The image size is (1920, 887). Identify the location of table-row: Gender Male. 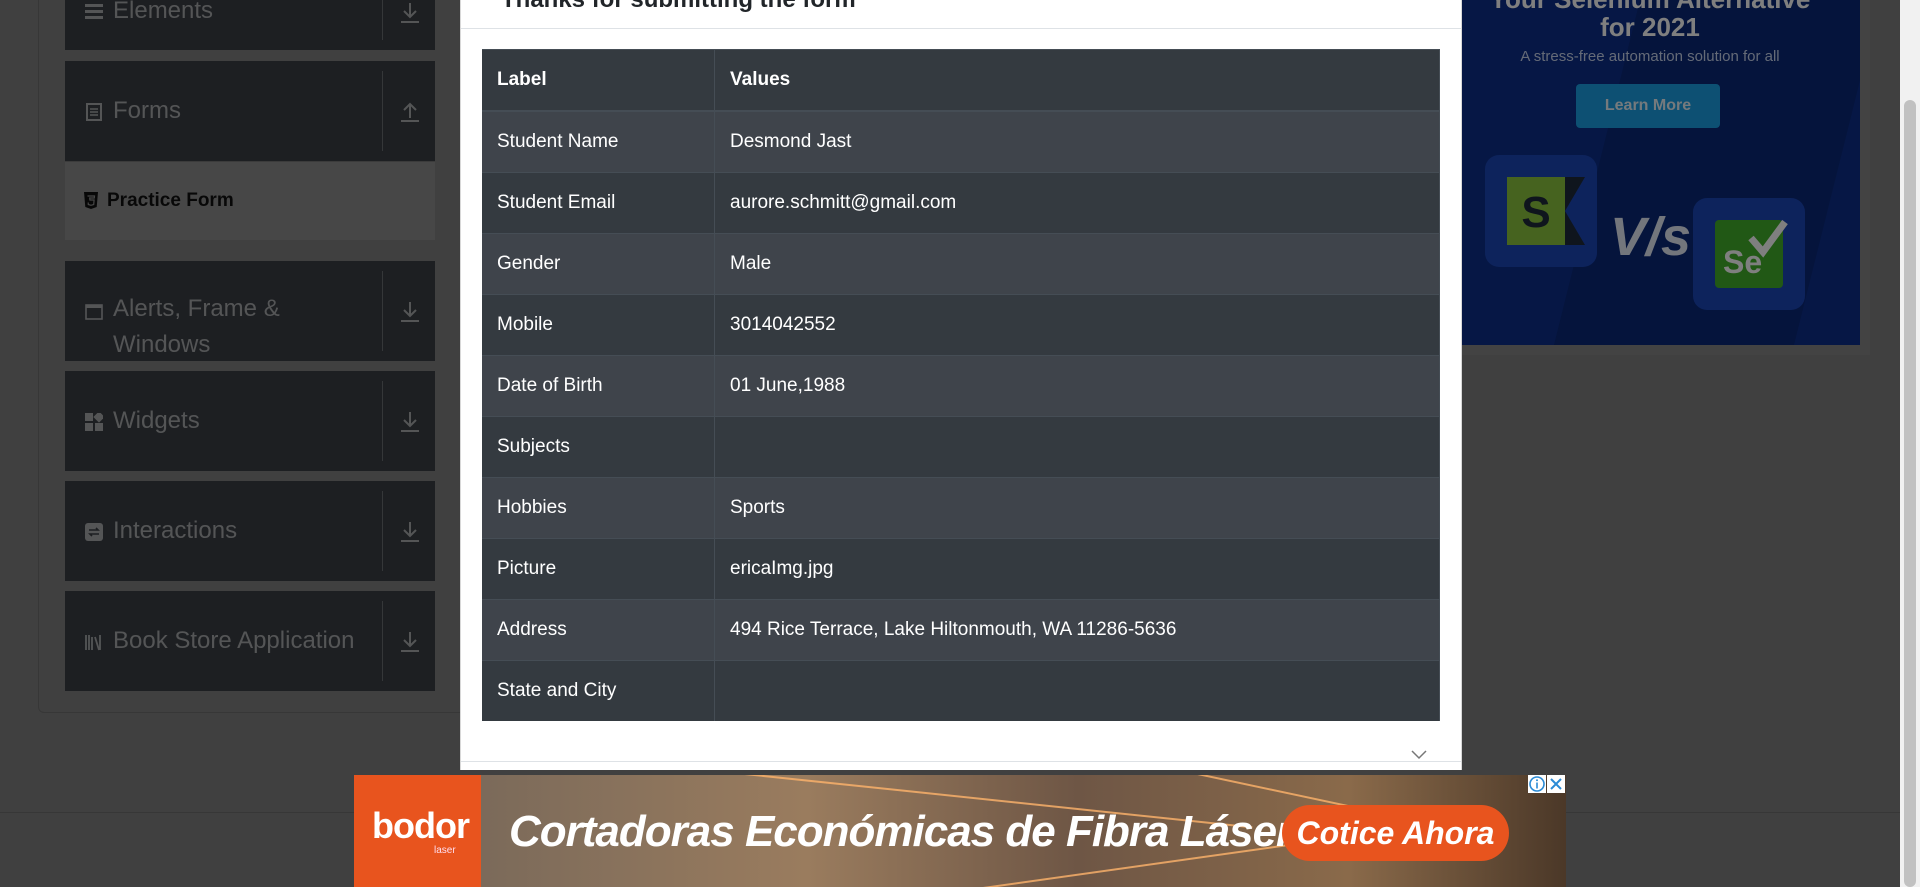
(961, 264).